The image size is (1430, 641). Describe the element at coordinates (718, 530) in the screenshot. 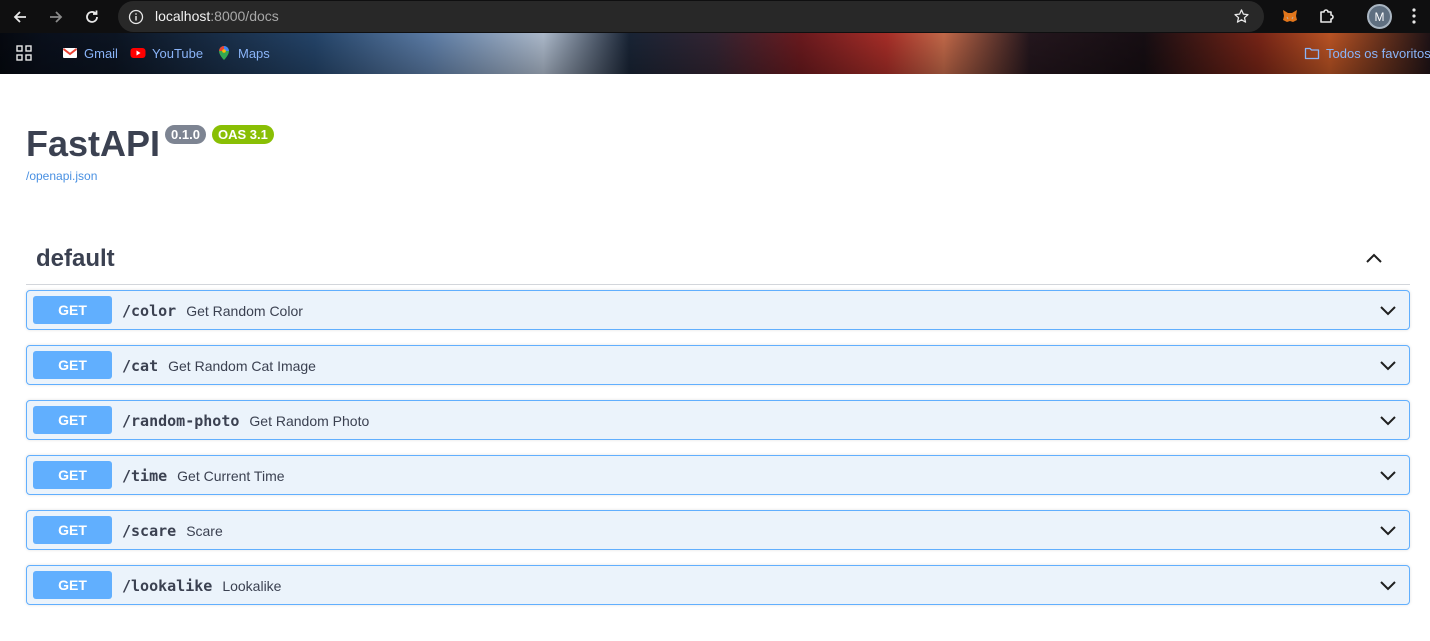

I see `operation-get-scare: GET /scare Scare` at that location.